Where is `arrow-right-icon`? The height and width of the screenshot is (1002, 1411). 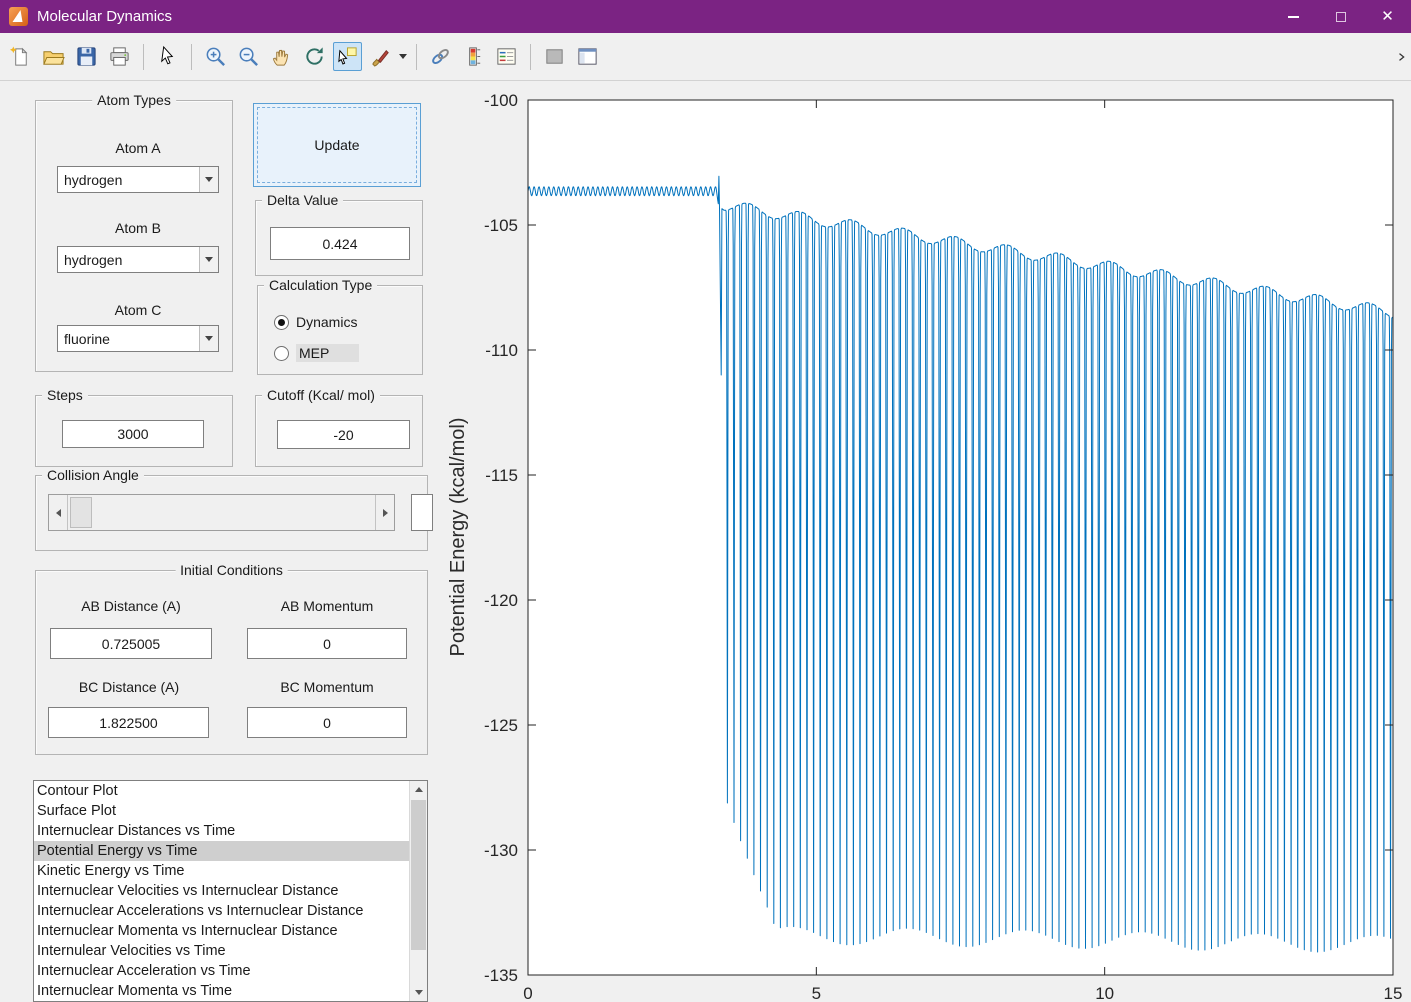 arrow-right-icon is located at coordinates (385, 512).